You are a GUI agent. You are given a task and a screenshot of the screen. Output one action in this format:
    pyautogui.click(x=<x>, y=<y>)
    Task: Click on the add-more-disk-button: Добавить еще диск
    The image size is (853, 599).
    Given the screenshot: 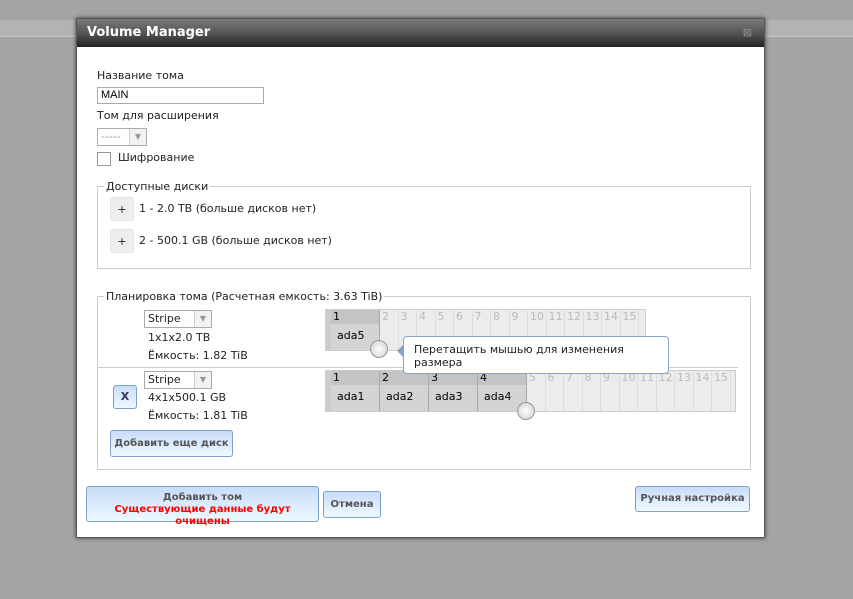 What is the action you would take?
    pyautogui.click(x=171, y=443)
    